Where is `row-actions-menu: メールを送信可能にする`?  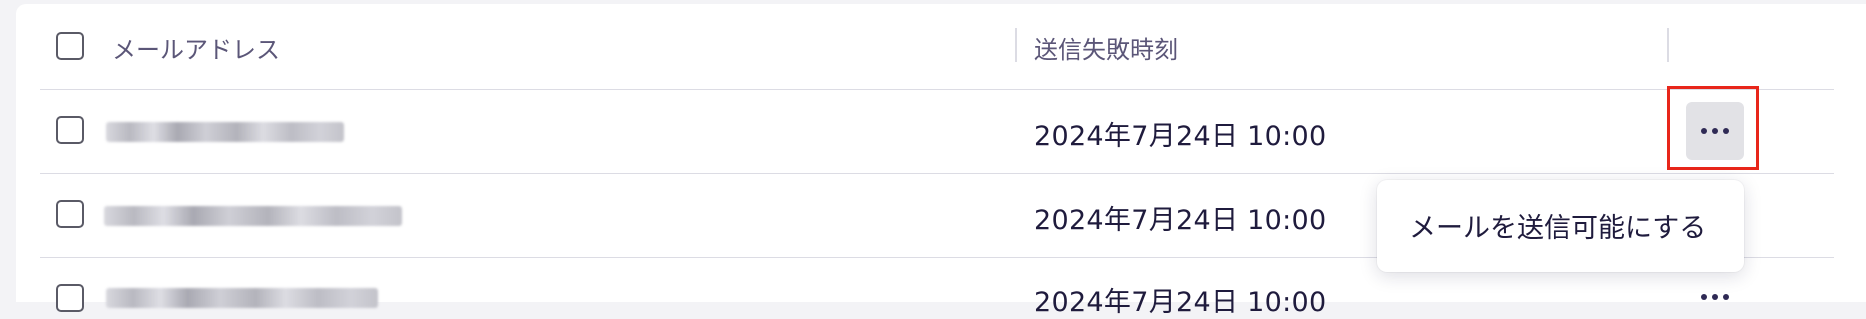
row-actions-menu: メールを送信可能にする is located at coordinates (1560, 226).